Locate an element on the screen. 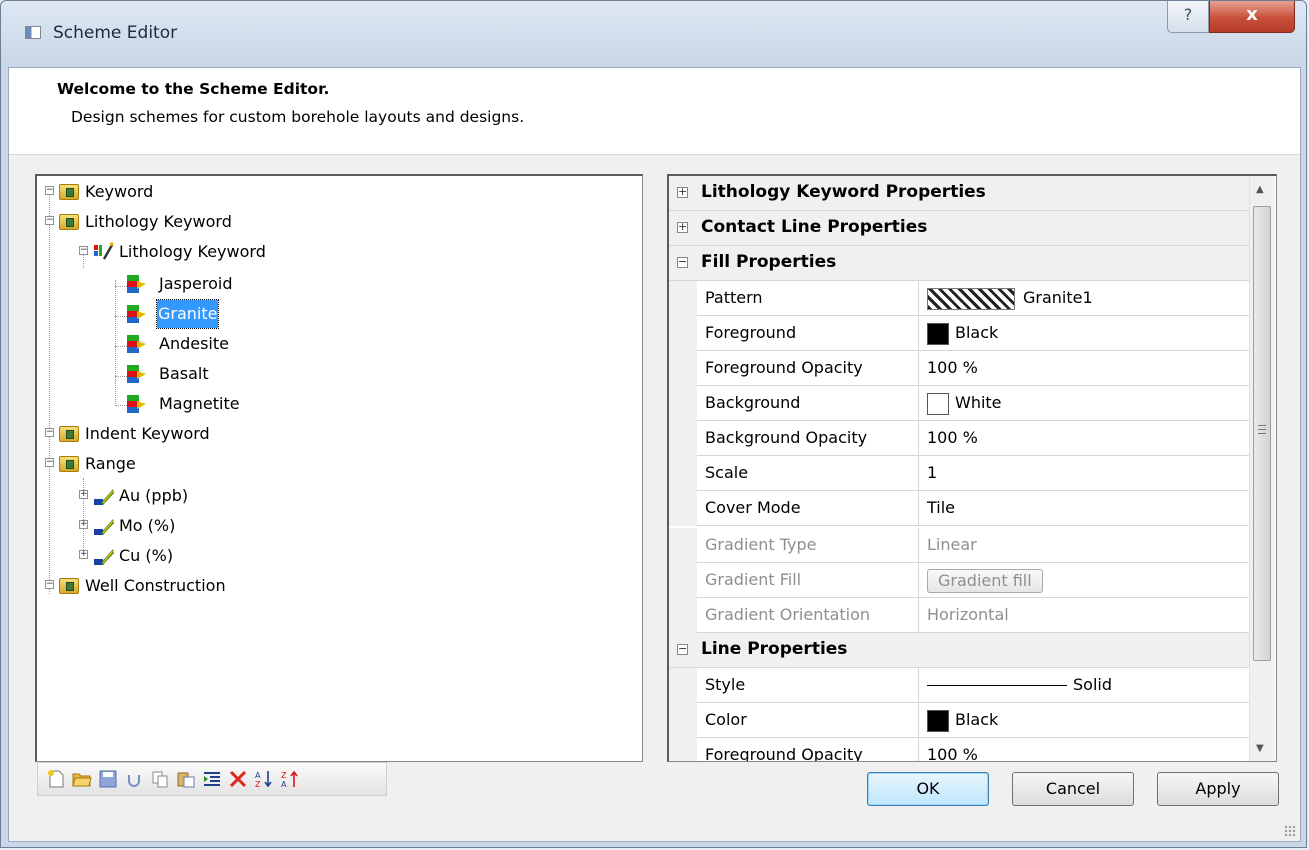 The image size is (1309, 850). cancel-button: Cancel is located at coordinates (1073, 789).